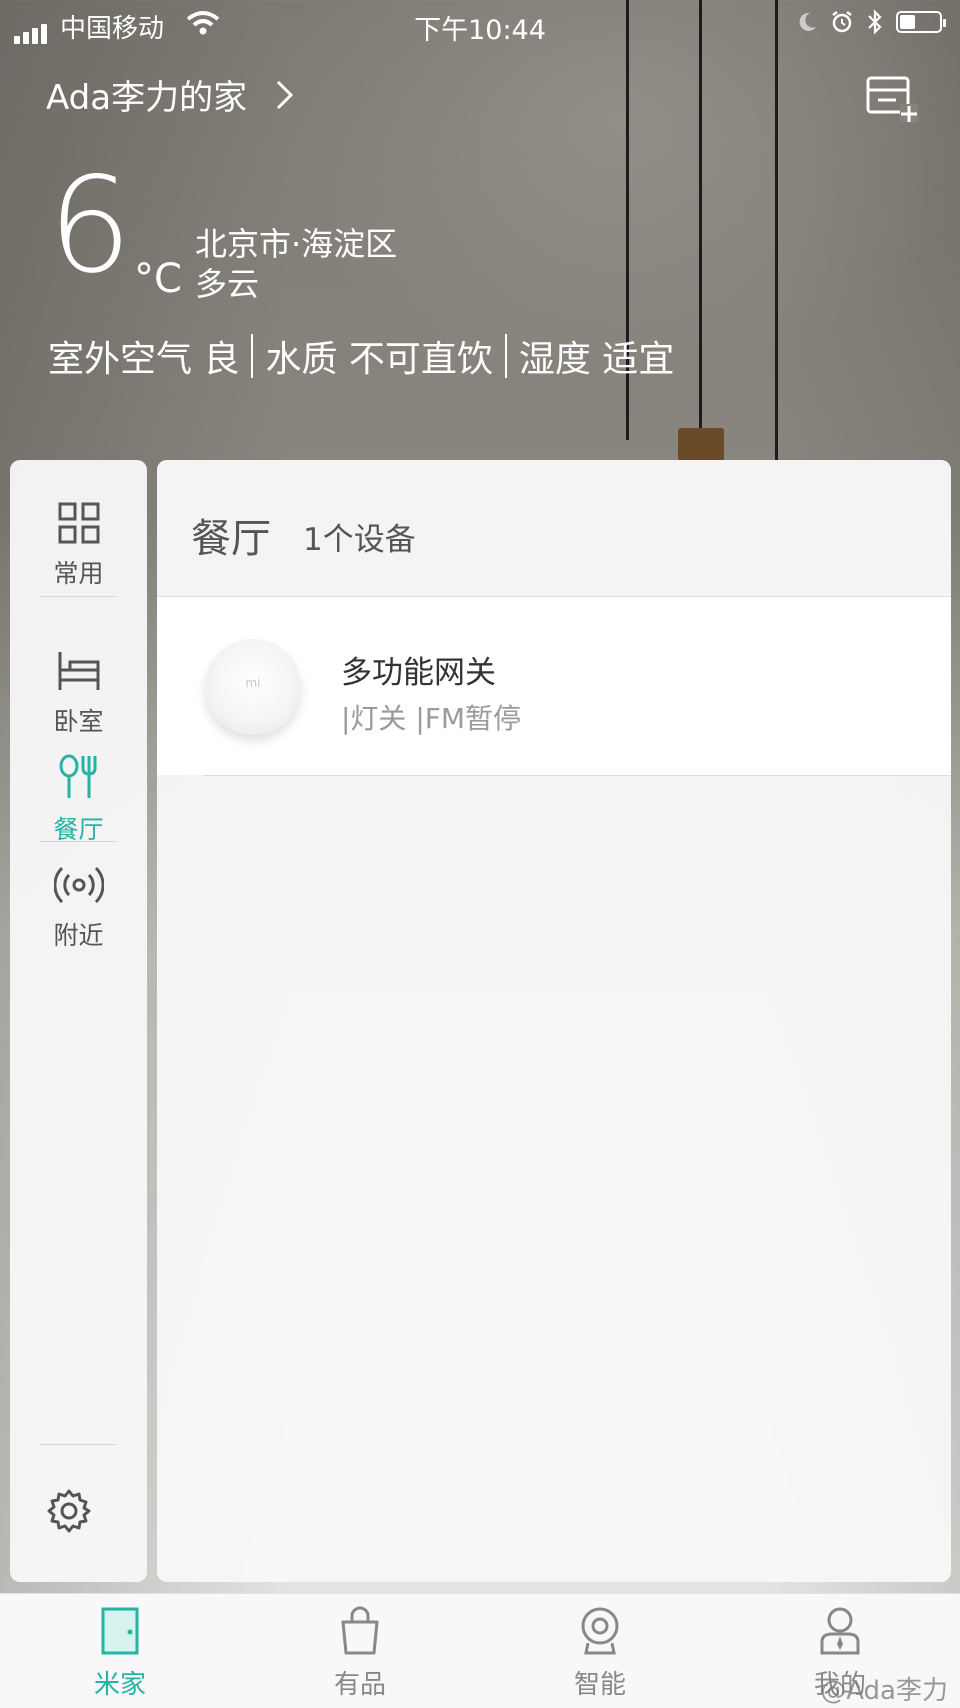 The height and width of the screenshot is (1708, 960). What do you see at coordinates (554, 686) in the screenshot?
I see `device-card: mi 多功能网关 |灯关 |FM暂停` at bounding box center [554, 686].